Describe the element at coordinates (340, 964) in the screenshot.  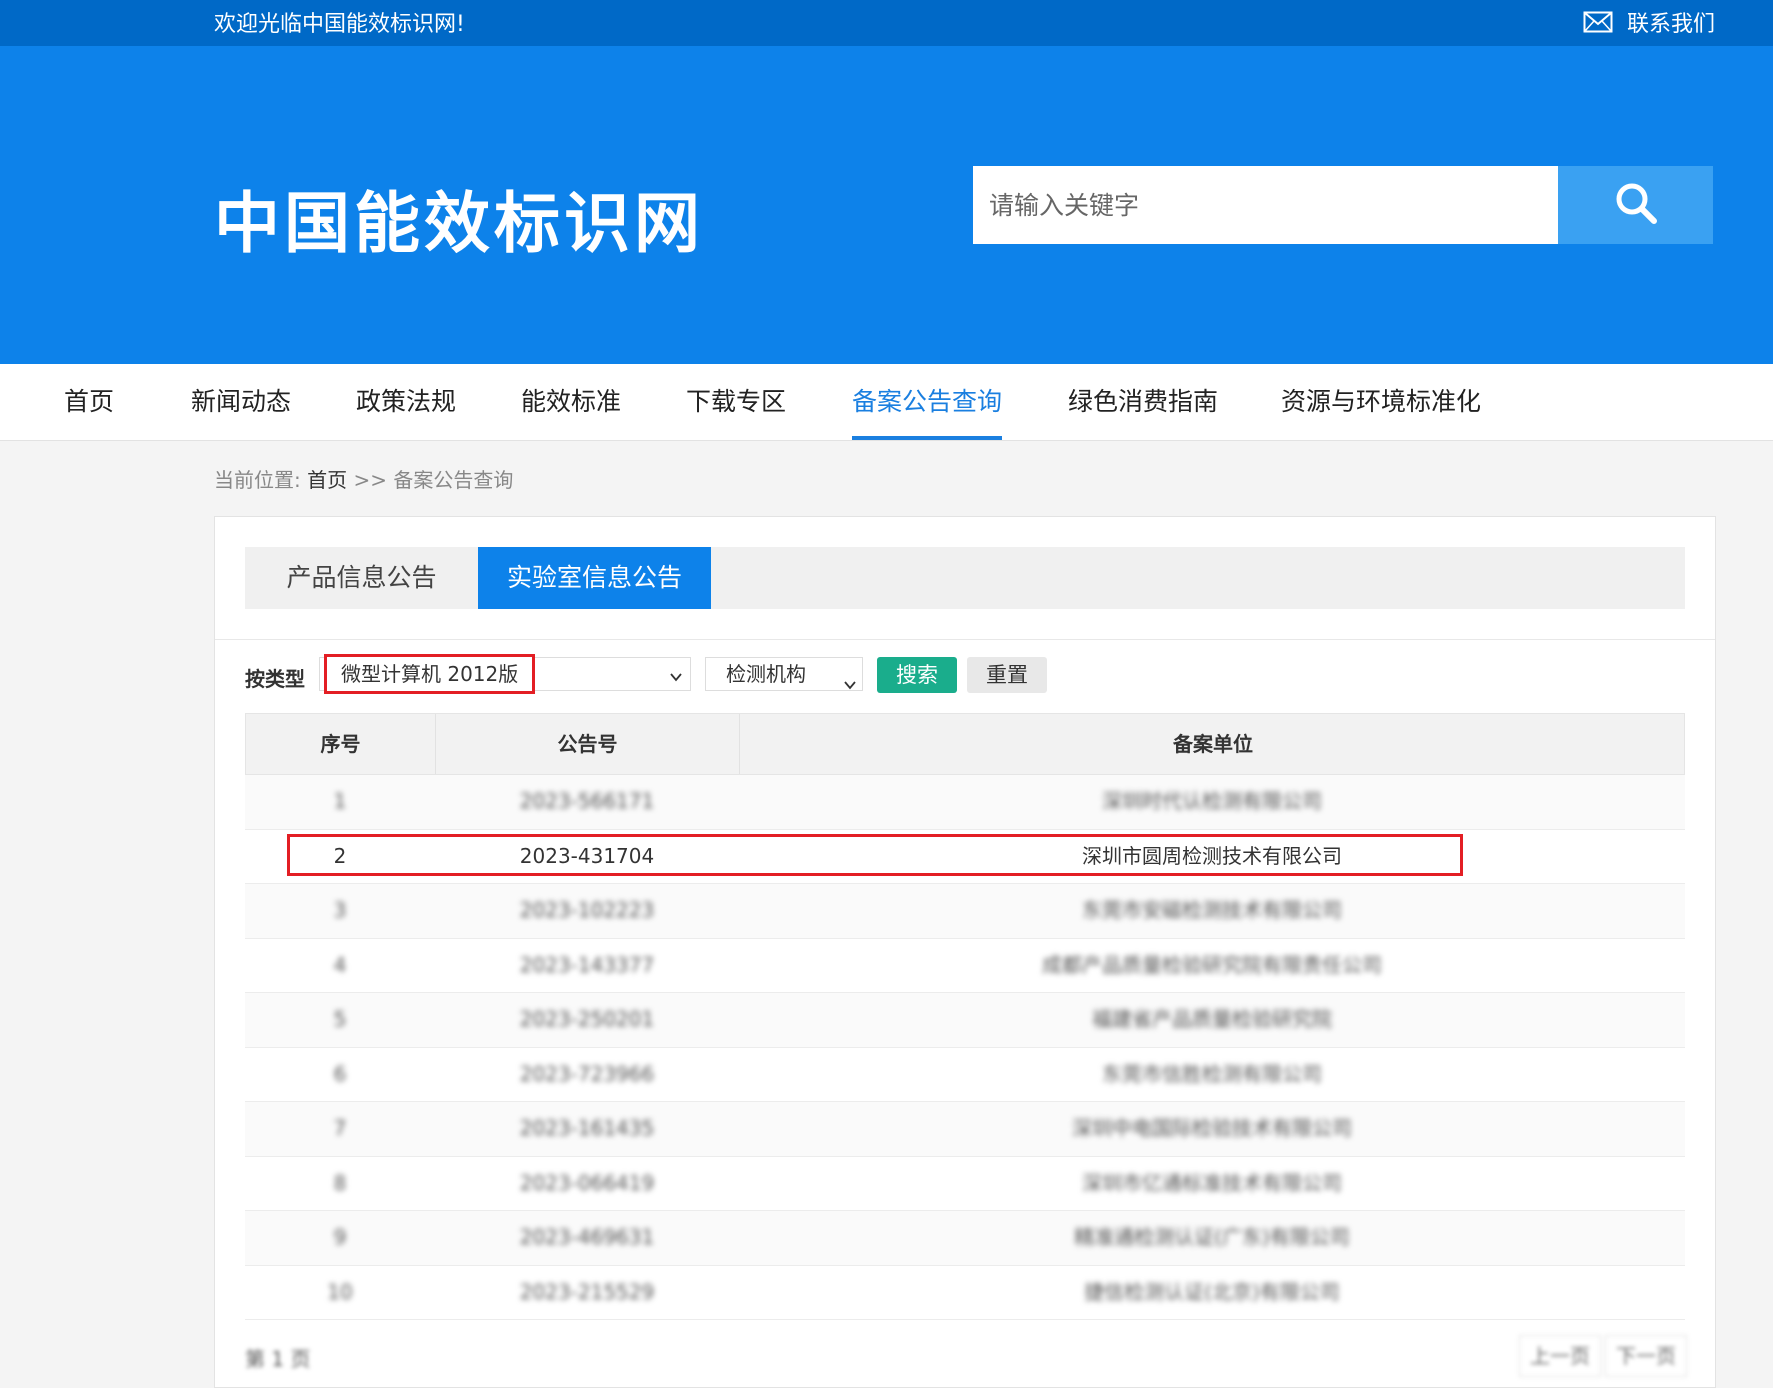
I see `cell-index: 4` at that location.